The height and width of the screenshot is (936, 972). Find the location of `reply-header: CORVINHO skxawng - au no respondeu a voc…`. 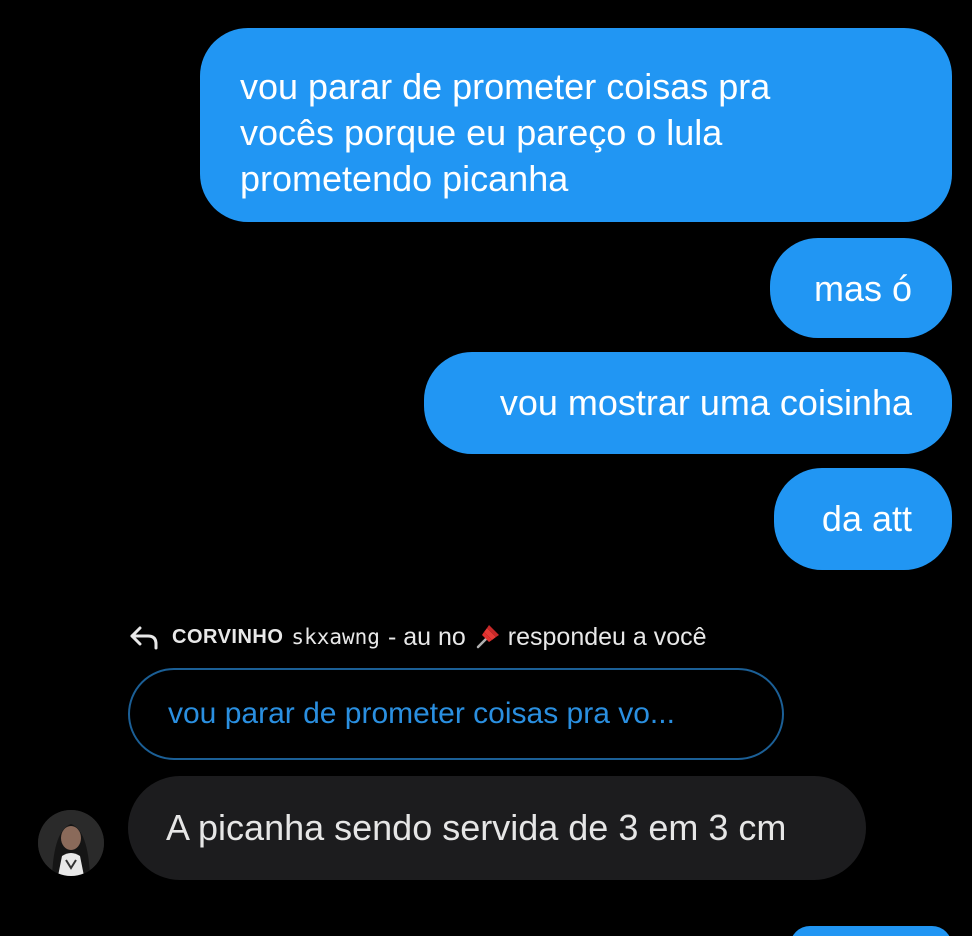

reply-header: CORVINHO skxawng - au no respondeu a voc… is located at coordinates (417, 637).